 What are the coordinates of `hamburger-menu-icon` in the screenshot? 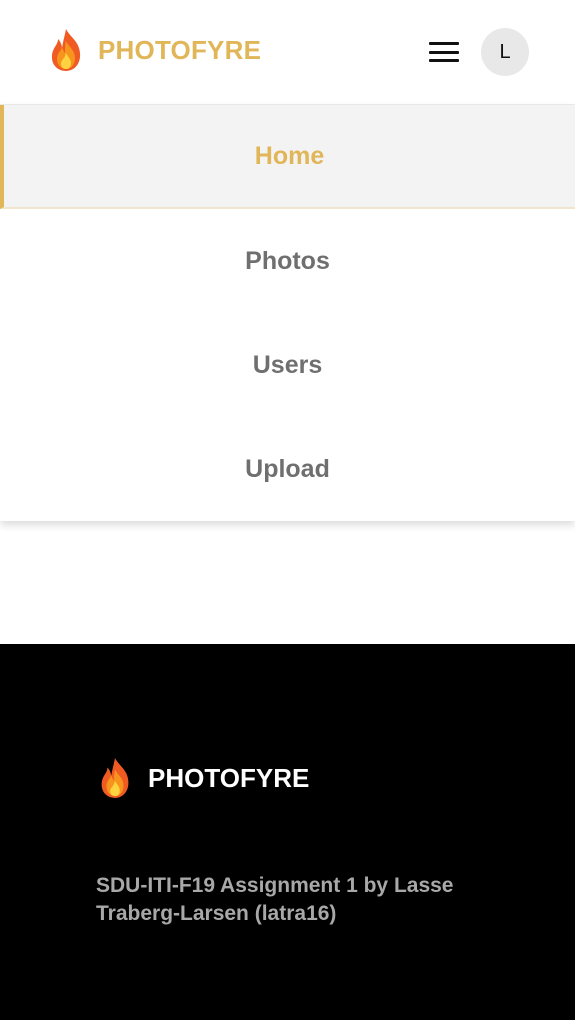 It's located at (444, 52).